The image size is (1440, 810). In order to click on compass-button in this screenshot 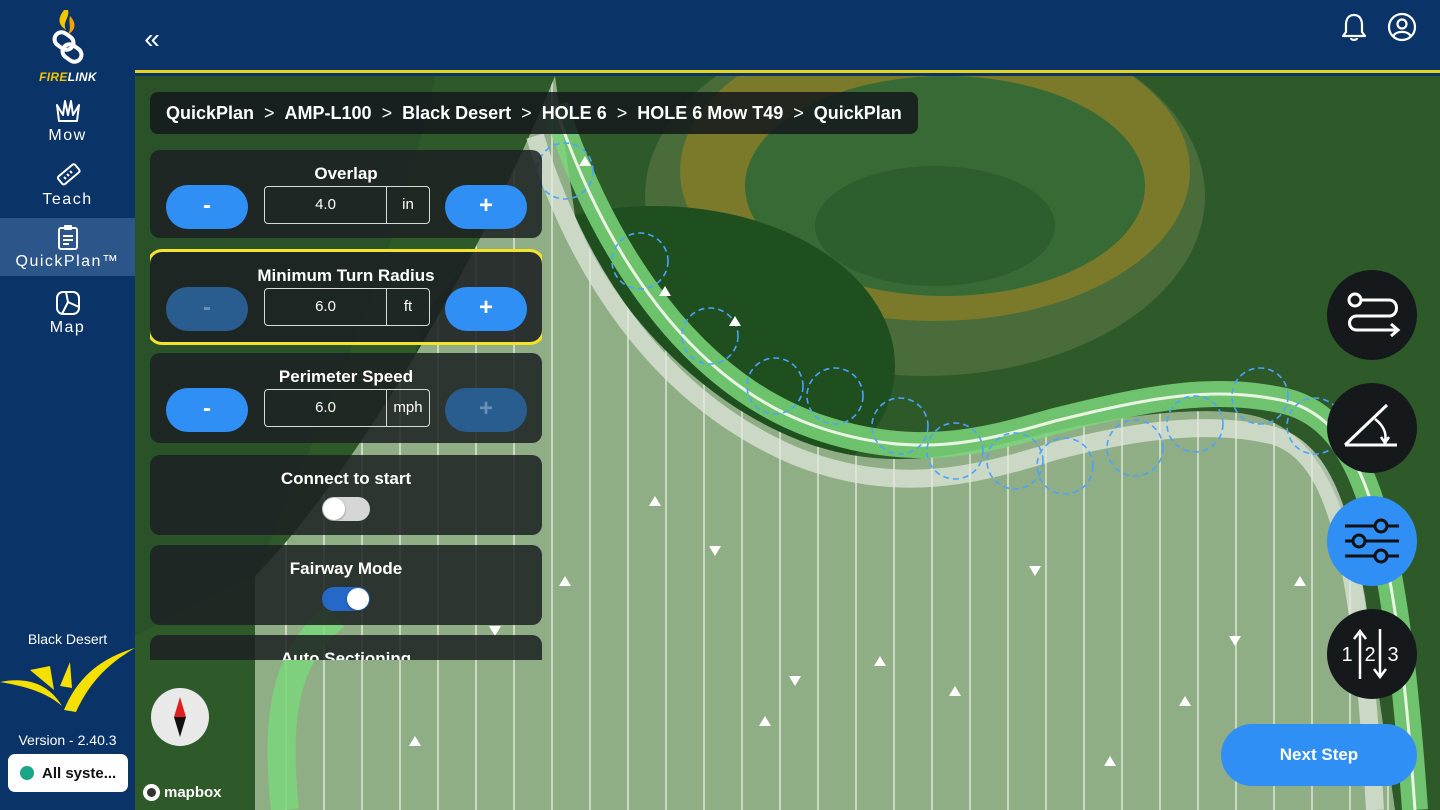, I will do `click(180, 717)`.